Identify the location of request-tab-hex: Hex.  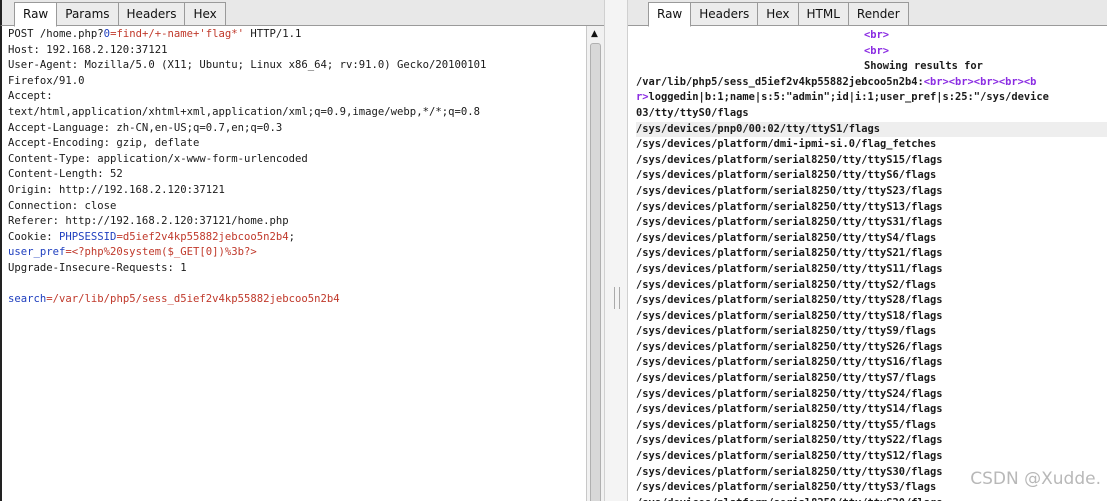
(205, 14).